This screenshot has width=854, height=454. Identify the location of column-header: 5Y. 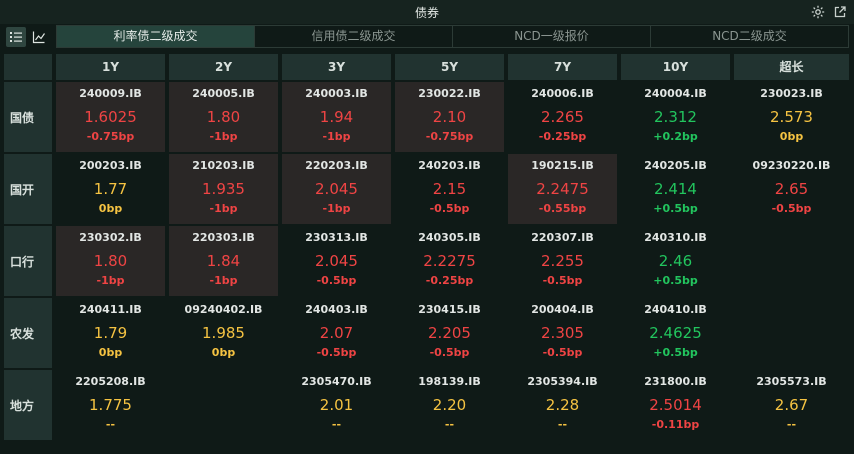
(449, 67).